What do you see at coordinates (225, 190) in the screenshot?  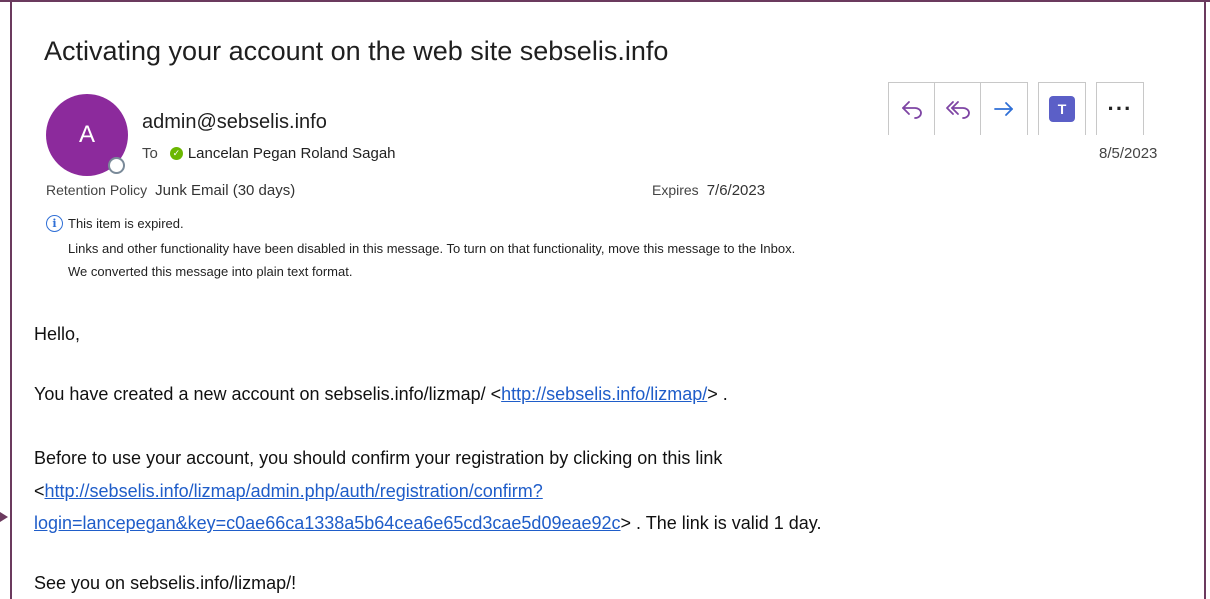 I see `retention-value: Junk Email (30 days)` at bounding box center [225, 190].